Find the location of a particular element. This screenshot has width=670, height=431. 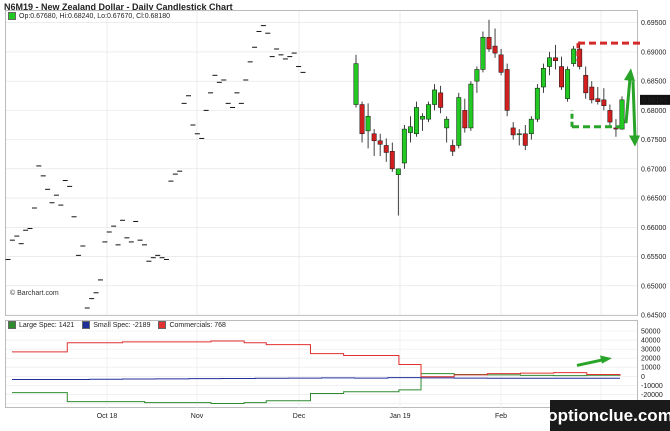

green-arrow-up-head is located at coordinates (629, 75).